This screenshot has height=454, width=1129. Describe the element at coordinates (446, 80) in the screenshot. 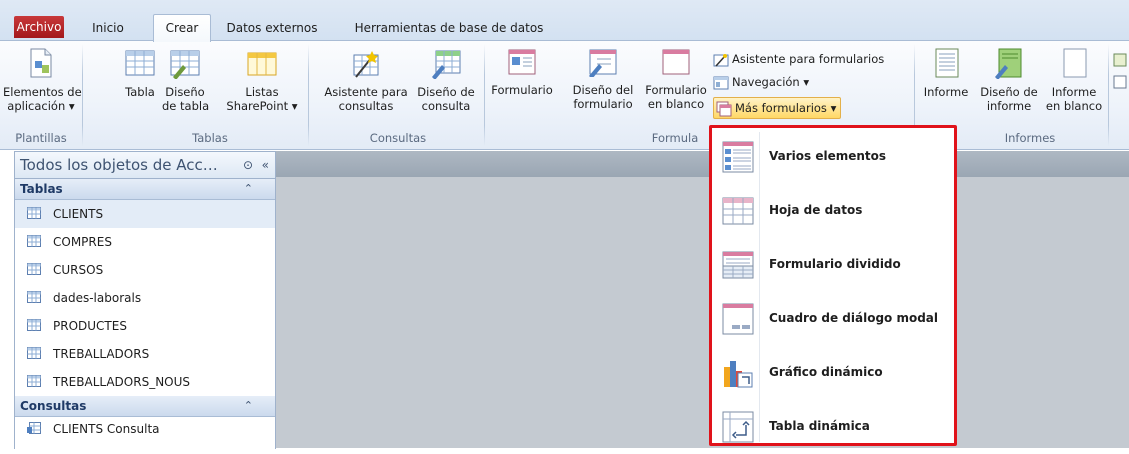

I see `diseno-consulta-button: Diseño de consulta` at that location.